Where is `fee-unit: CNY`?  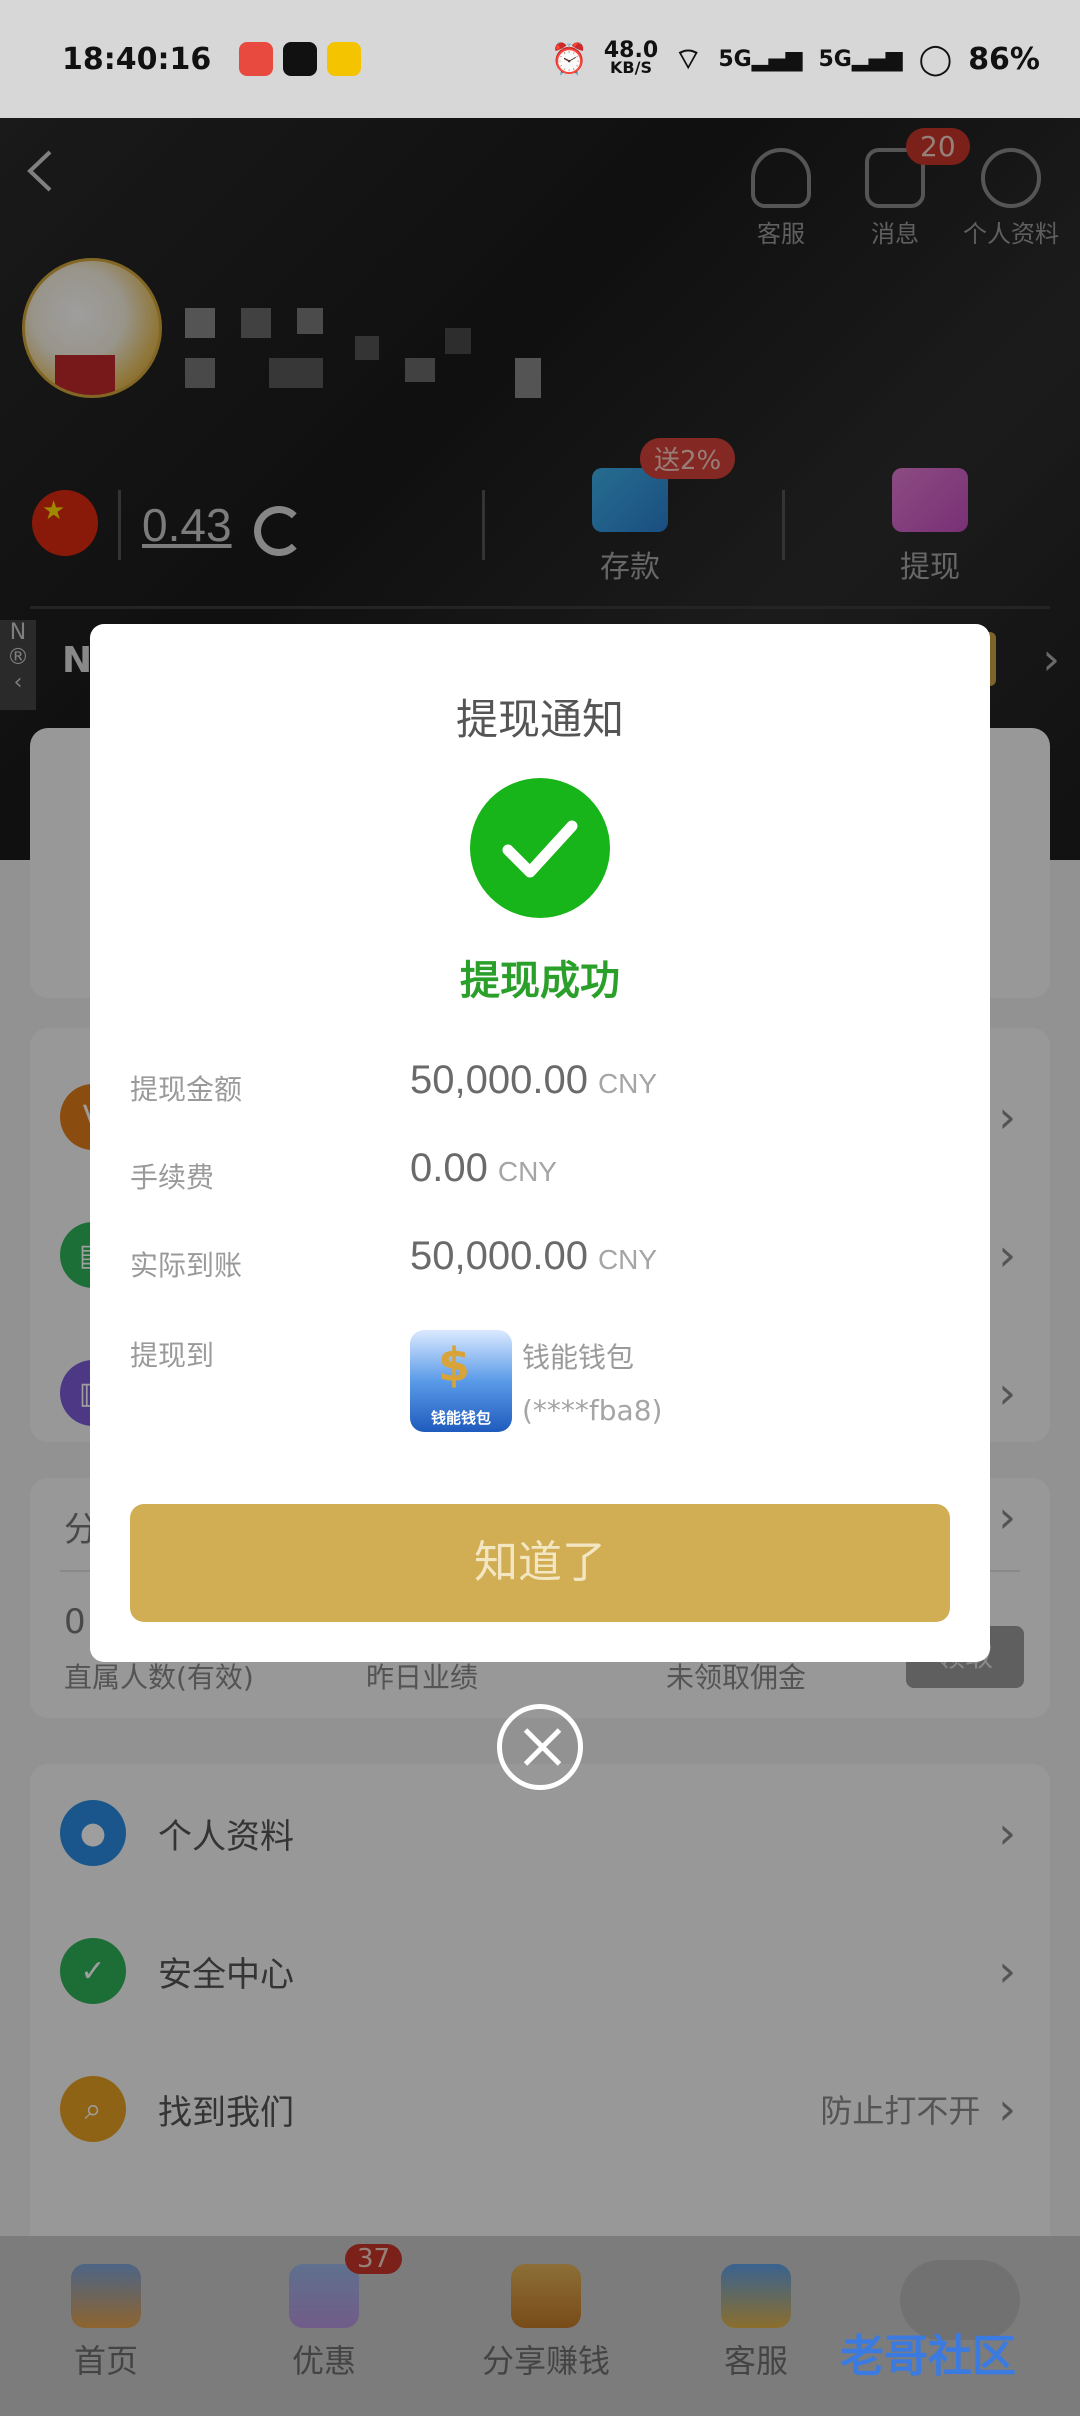 fee-unit: CNY is located at coordinates (527, 1171).